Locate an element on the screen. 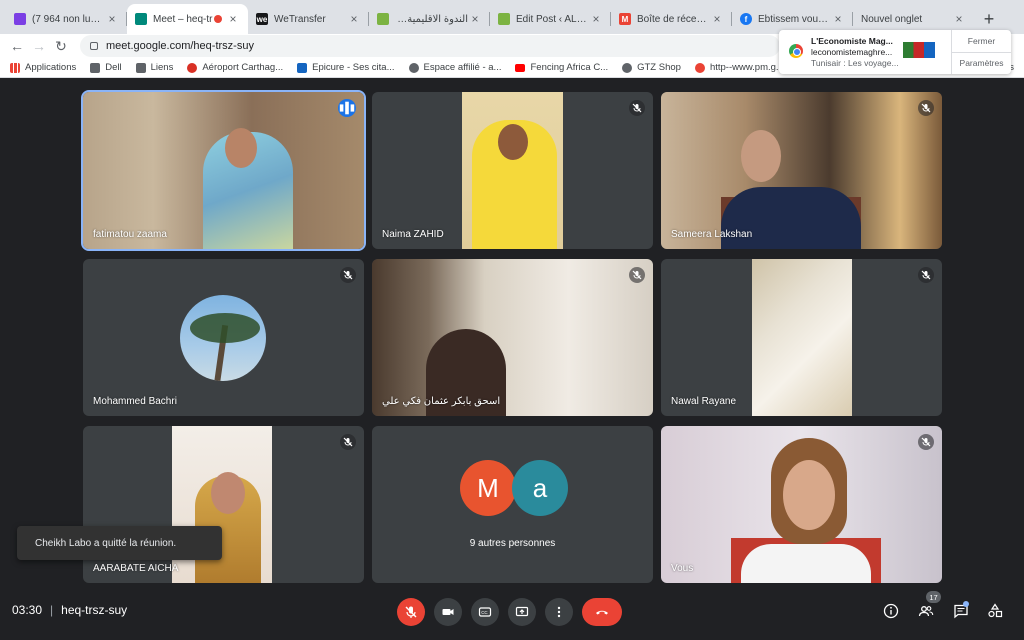  globe-icon is located at coordinates (413, 67).